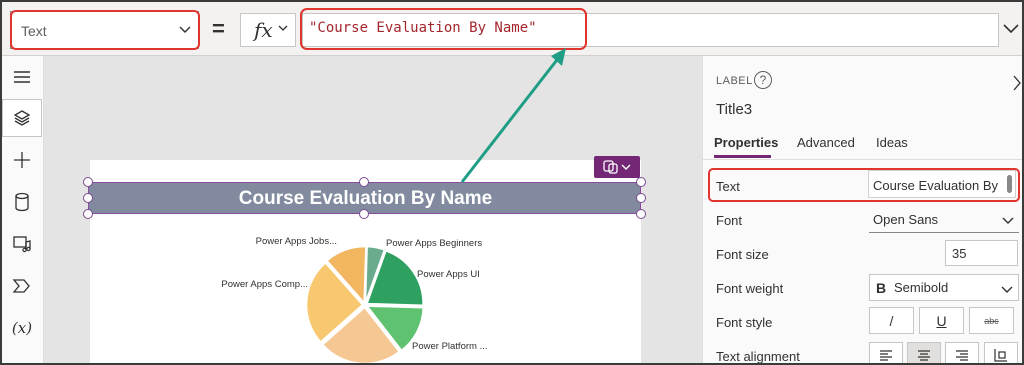  What do you see at coordinates (734, 109) in the screenshot?
I see `control-name: Title3` at bounding box center [734, 109].